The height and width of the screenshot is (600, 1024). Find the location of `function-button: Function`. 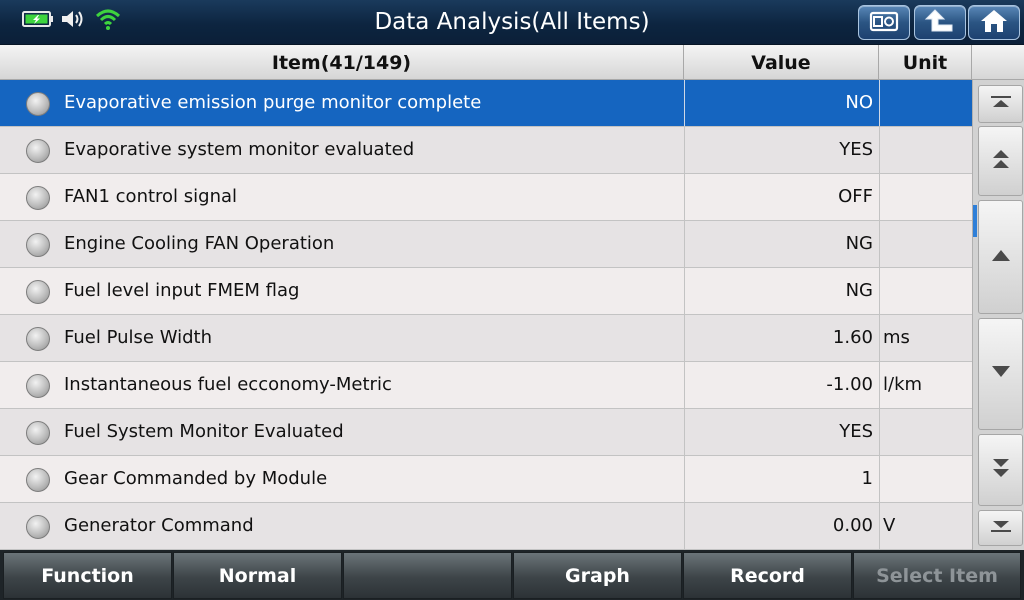

function-button: Function is located at coordinates (87, 575).